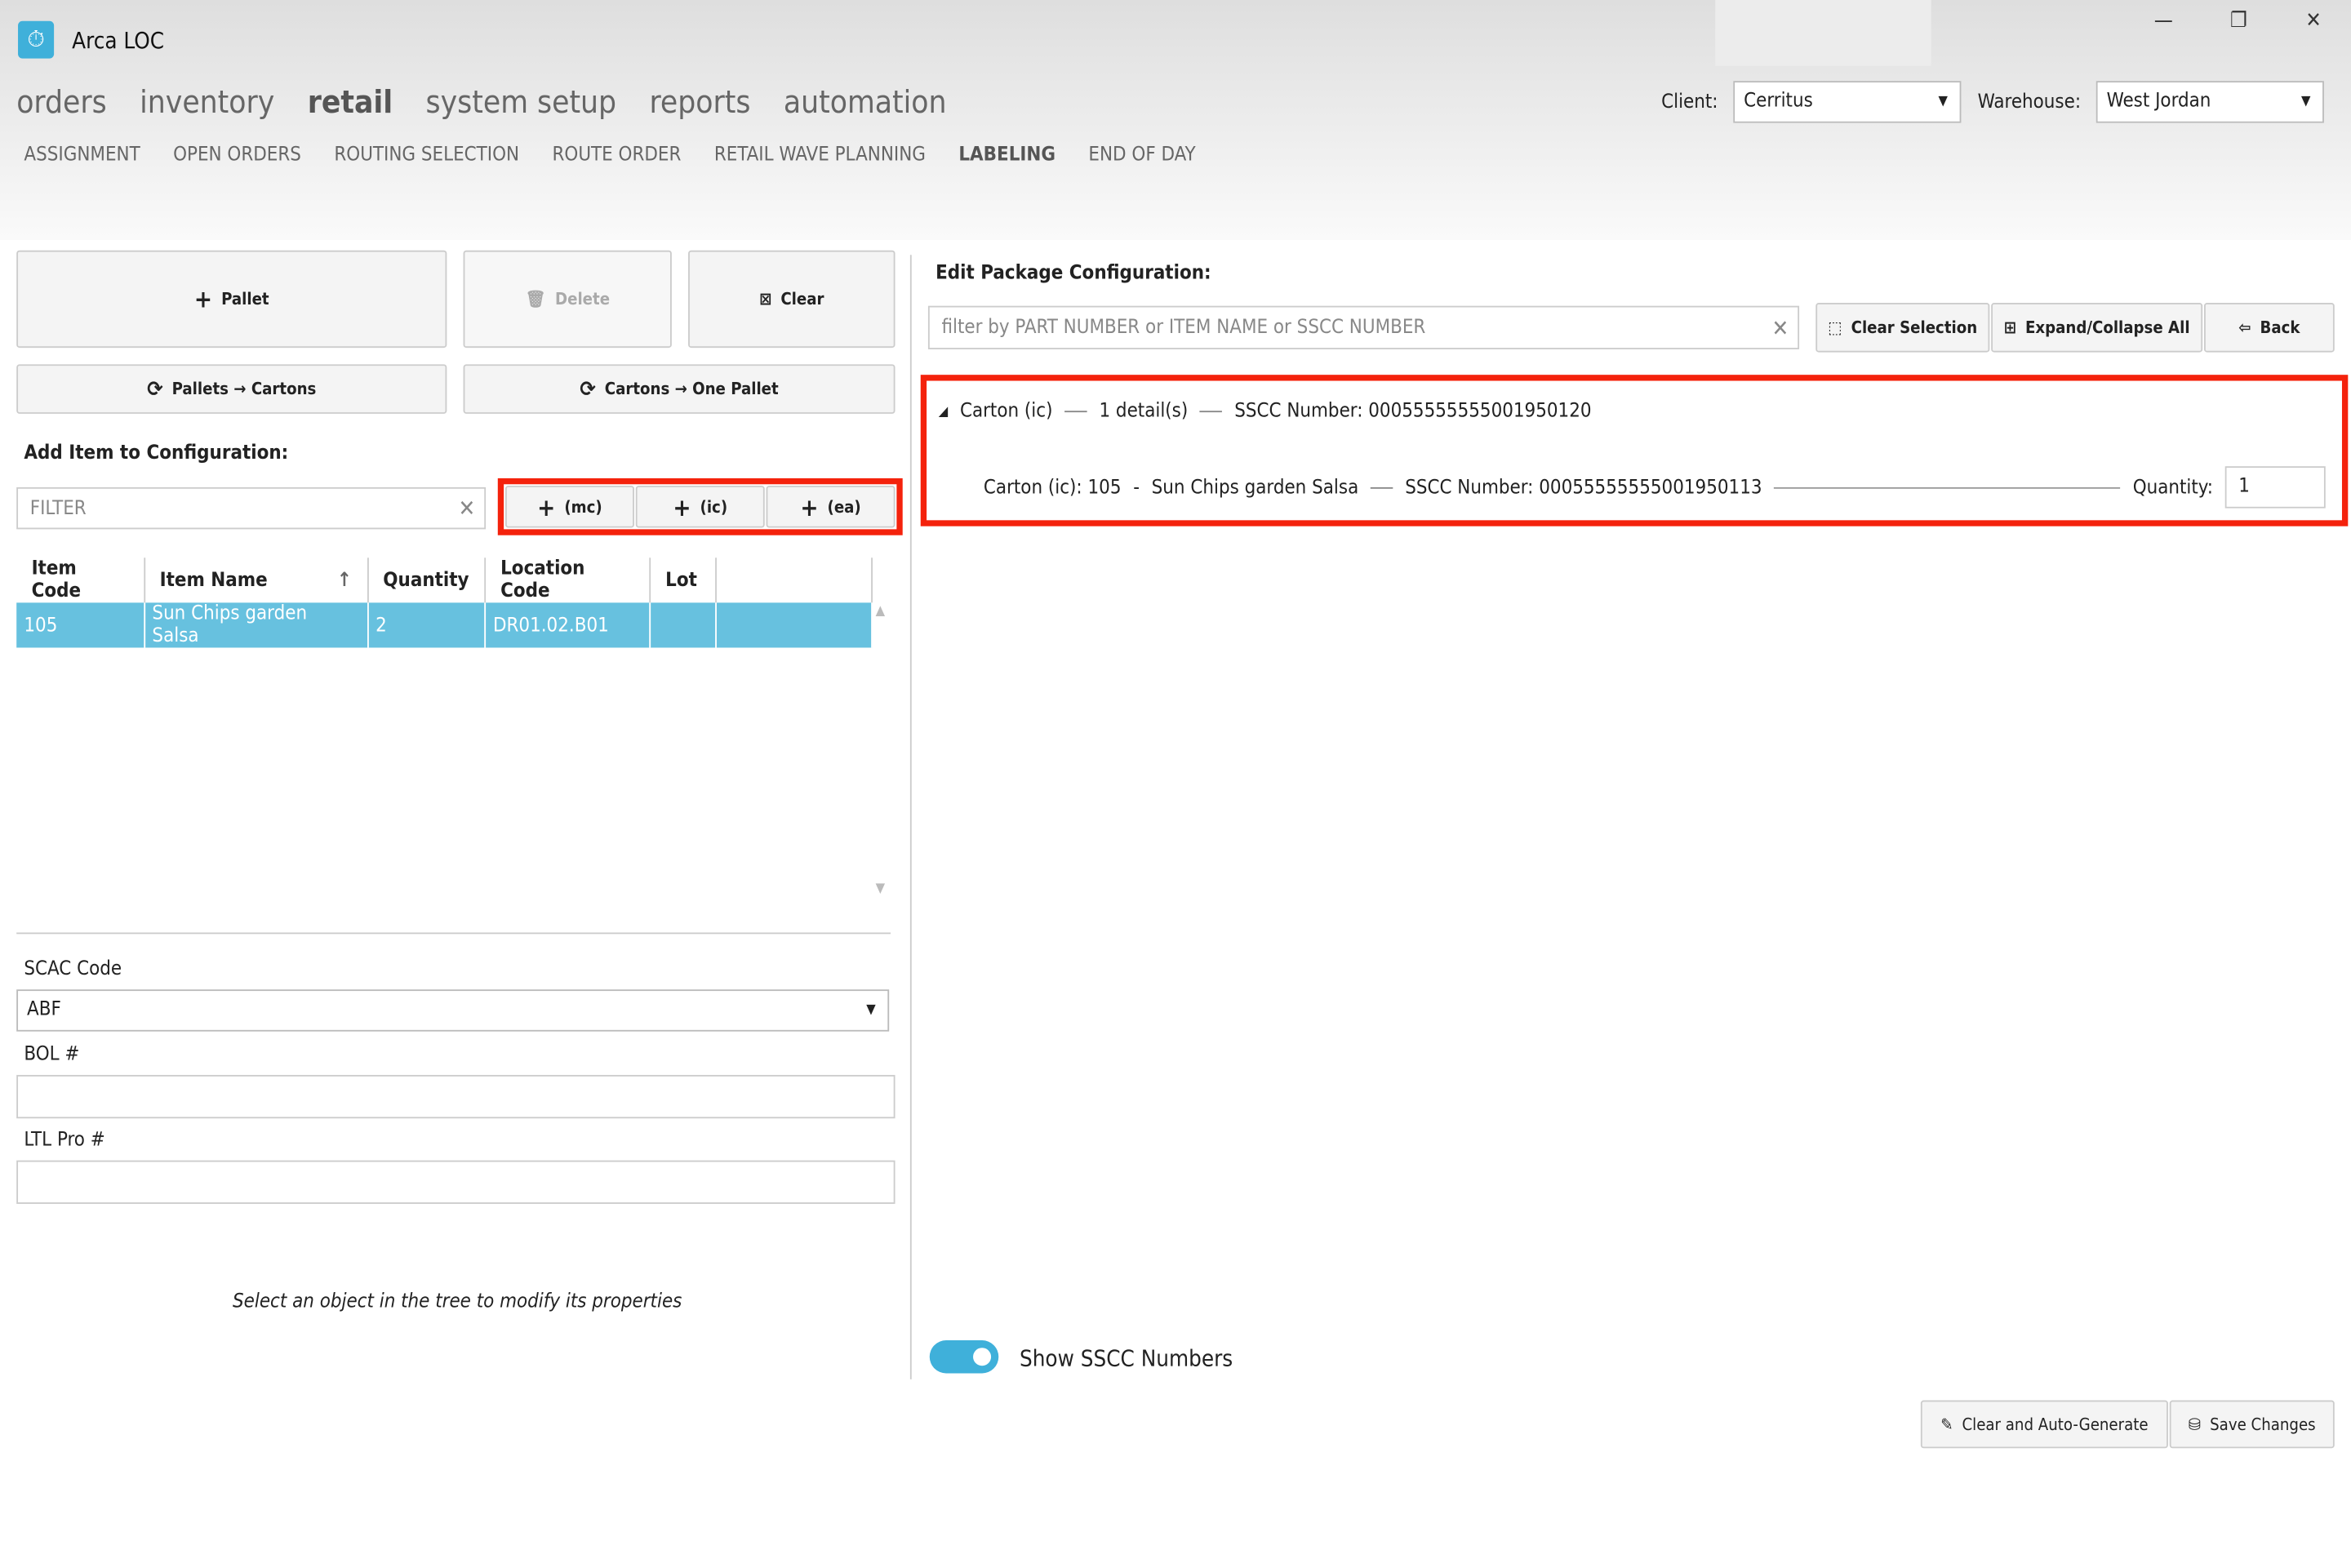 The height and width of the screenshot is (1568, 2351). I want to click on pallets-to-cartons-label: Pallets → Cartons, so click(244, 389).